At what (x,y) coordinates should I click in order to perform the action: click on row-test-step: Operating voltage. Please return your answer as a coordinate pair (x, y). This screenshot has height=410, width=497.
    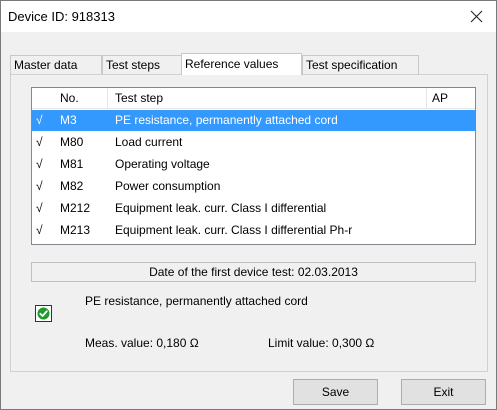
    Looking at the image, I should click on (162, 164).